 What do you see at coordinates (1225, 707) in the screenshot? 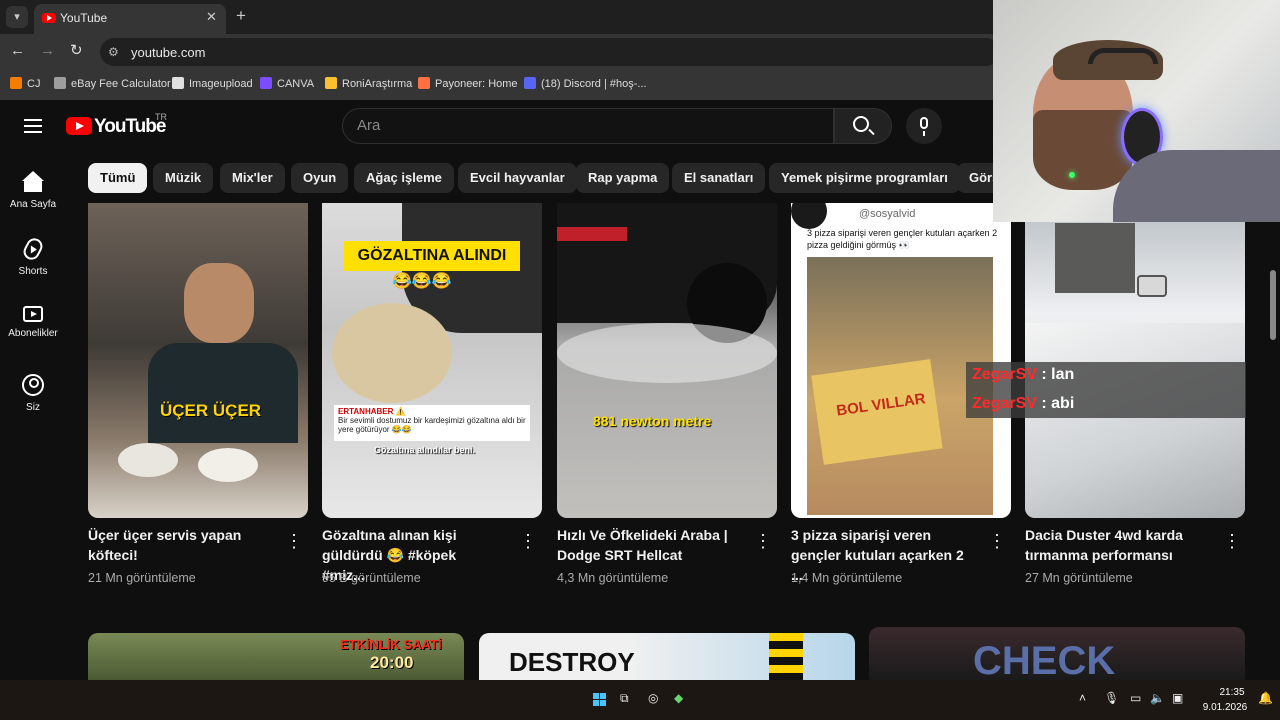
I see `clock-date: 9.01.2026` at bounding box center [1225, 707].